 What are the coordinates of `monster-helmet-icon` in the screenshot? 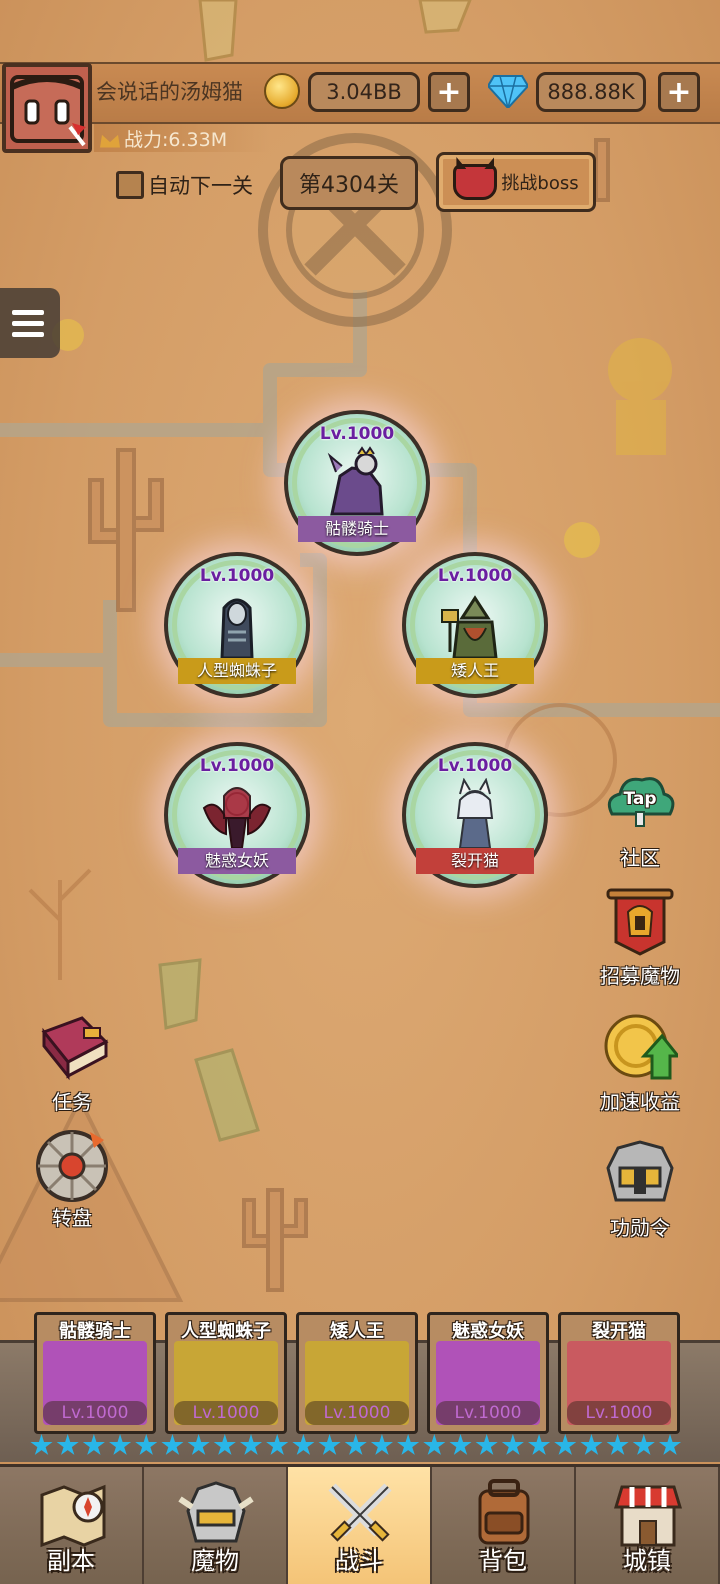 It's located at (216, 1512).